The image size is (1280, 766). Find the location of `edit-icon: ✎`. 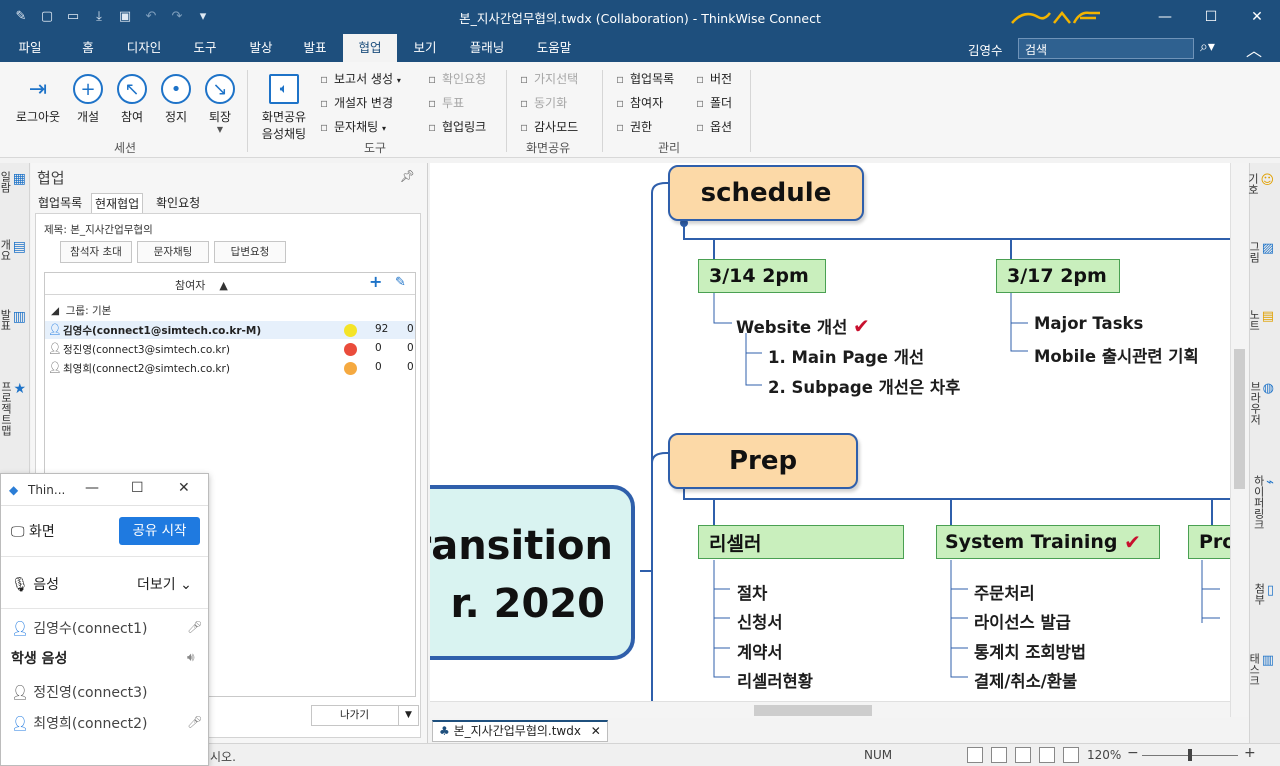

edit-icon: ✎ is located at coordinates (400, 282).